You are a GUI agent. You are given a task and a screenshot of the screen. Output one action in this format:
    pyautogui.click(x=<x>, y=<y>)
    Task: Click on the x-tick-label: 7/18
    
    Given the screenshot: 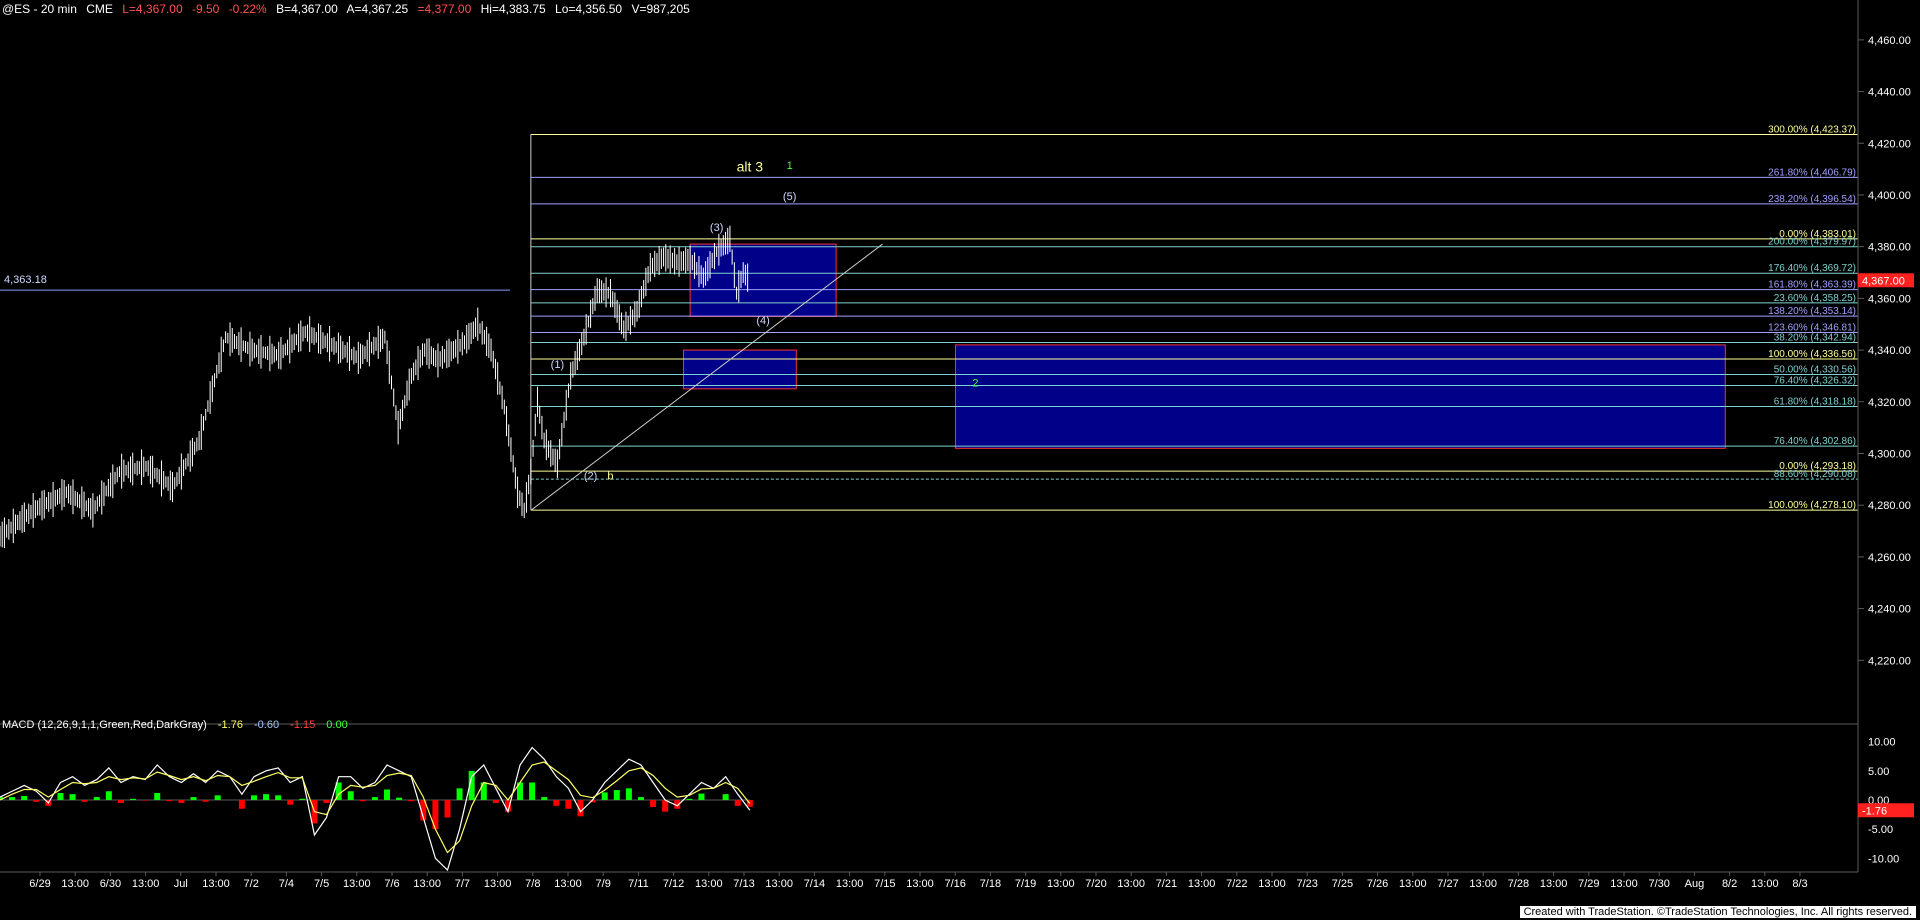 What is the action you would take?
    pyautogui.click(x=990, y=884)
    